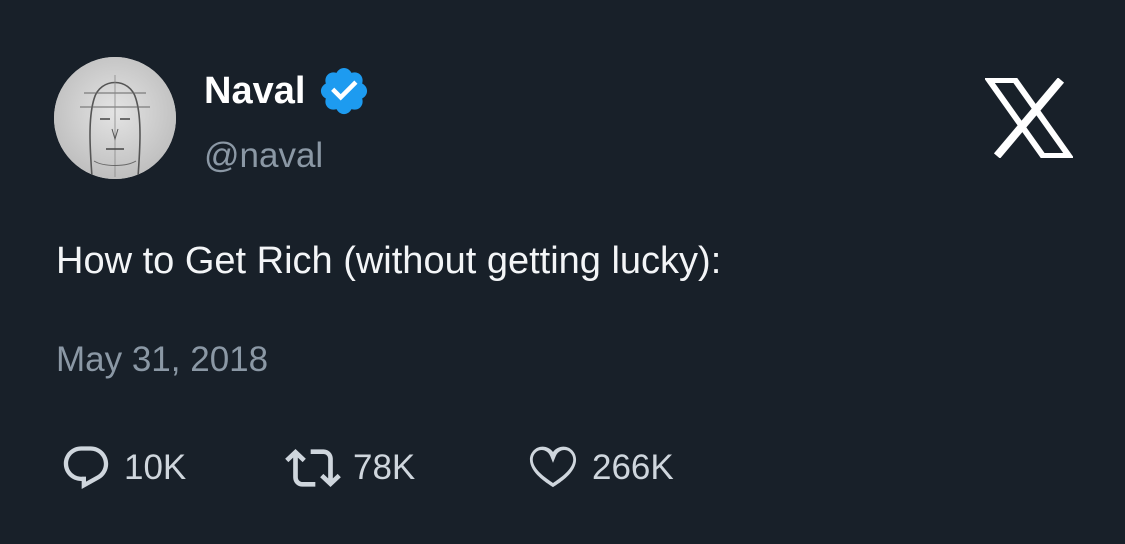 Image resolution: width=1125 pixels, height=544 pixels. What do you see at coordinates (155, 467) in the screenshot?
I see `reply-count: 10K` at bounding box center [155, 467].